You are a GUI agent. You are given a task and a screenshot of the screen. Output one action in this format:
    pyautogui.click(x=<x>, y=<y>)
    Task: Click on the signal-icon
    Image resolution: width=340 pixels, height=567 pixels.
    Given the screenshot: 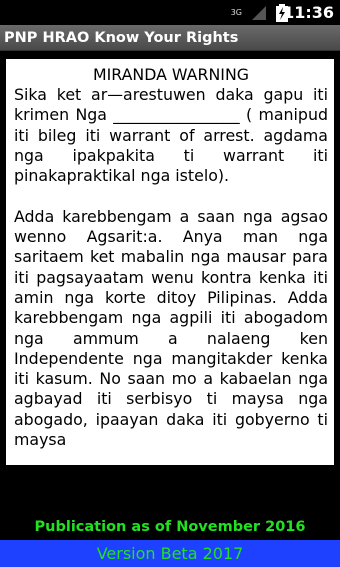 What is the action you would take?
    pyautogui.click(x=259, y=13)
    